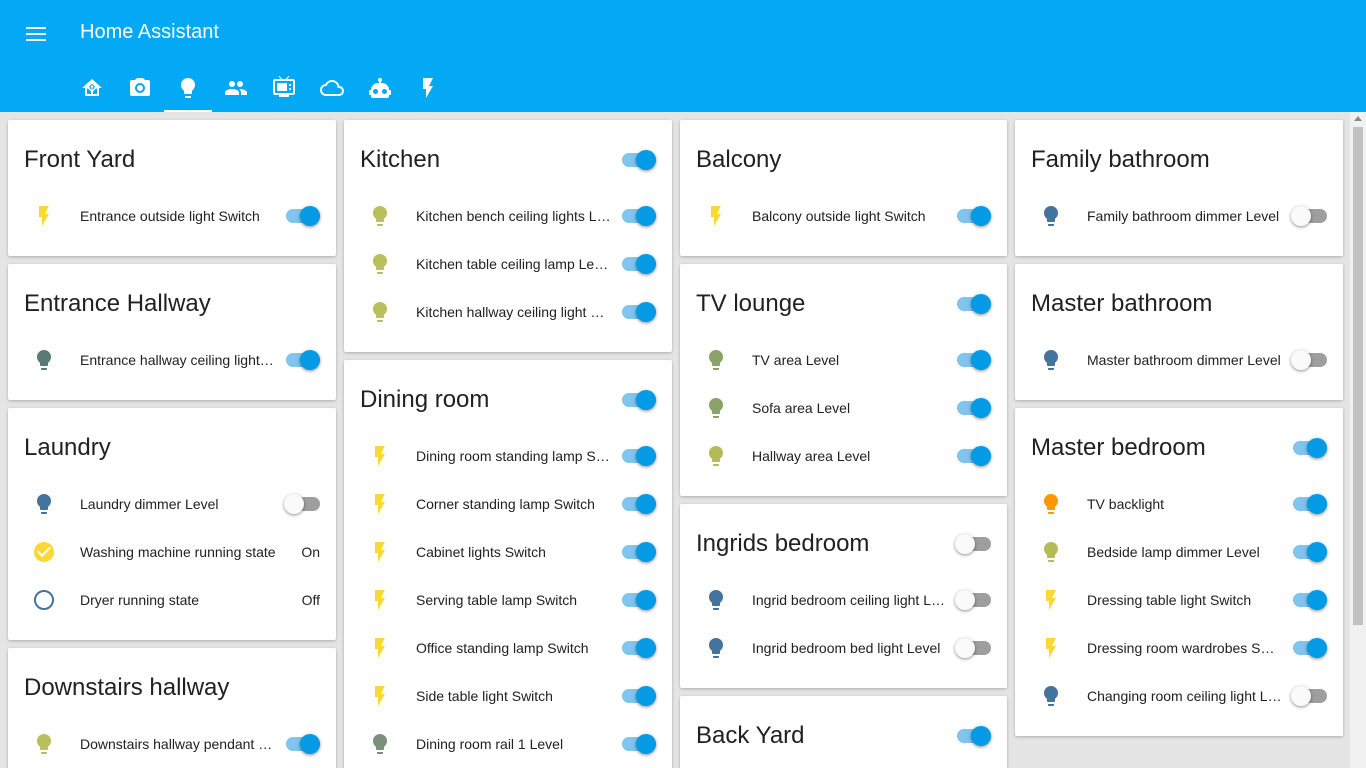 This screenshot has width=1366, height=768. I want to click on entity-row: Dining room rail 1 Level, so click(508, 744).